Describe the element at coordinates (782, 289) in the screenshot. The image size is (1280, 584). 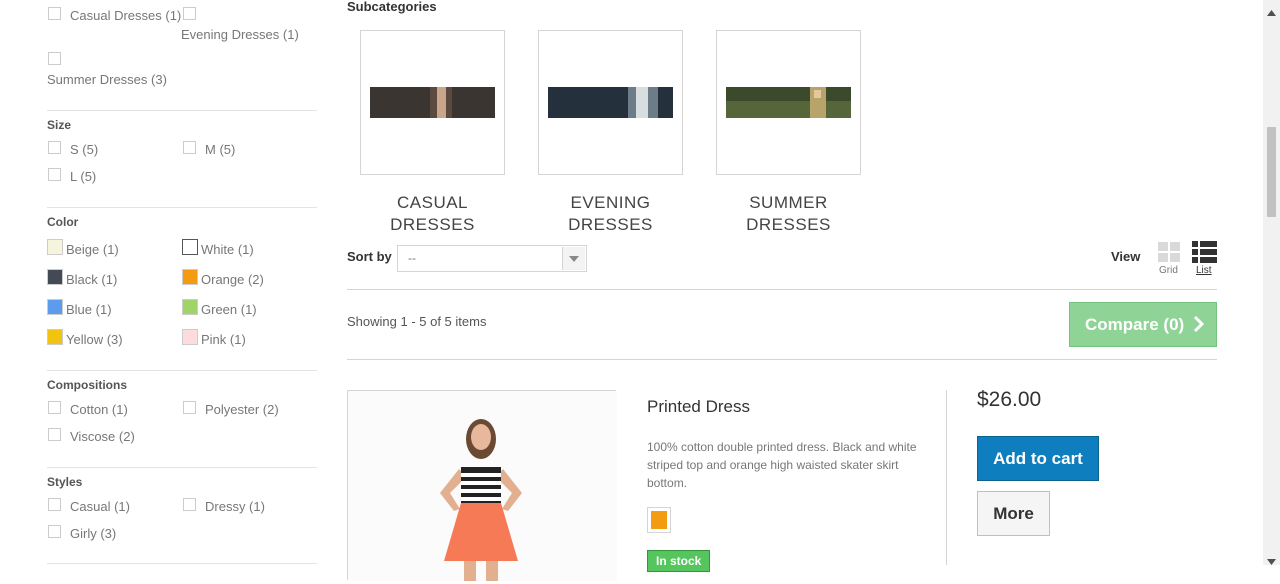
I see `toolbar-divider` at that location.